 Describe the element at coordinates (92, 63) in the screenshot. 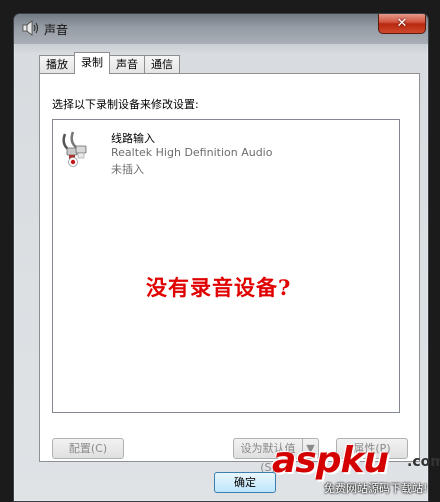

I see `tab-recording: 录制` at that location.